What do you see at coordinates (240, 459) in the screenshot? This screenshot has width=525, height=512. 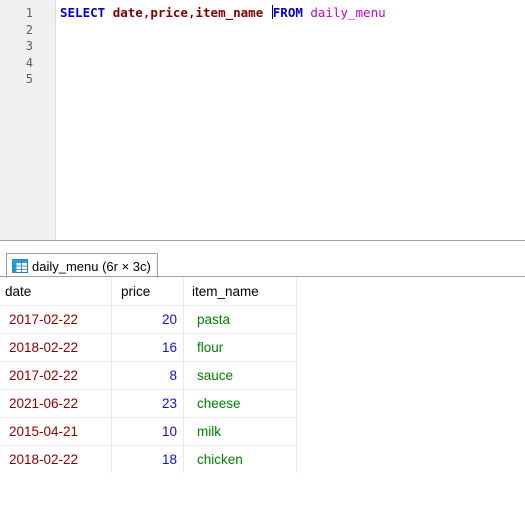 I see `cell-item-name: chicken` at bounding box center [240, 459].